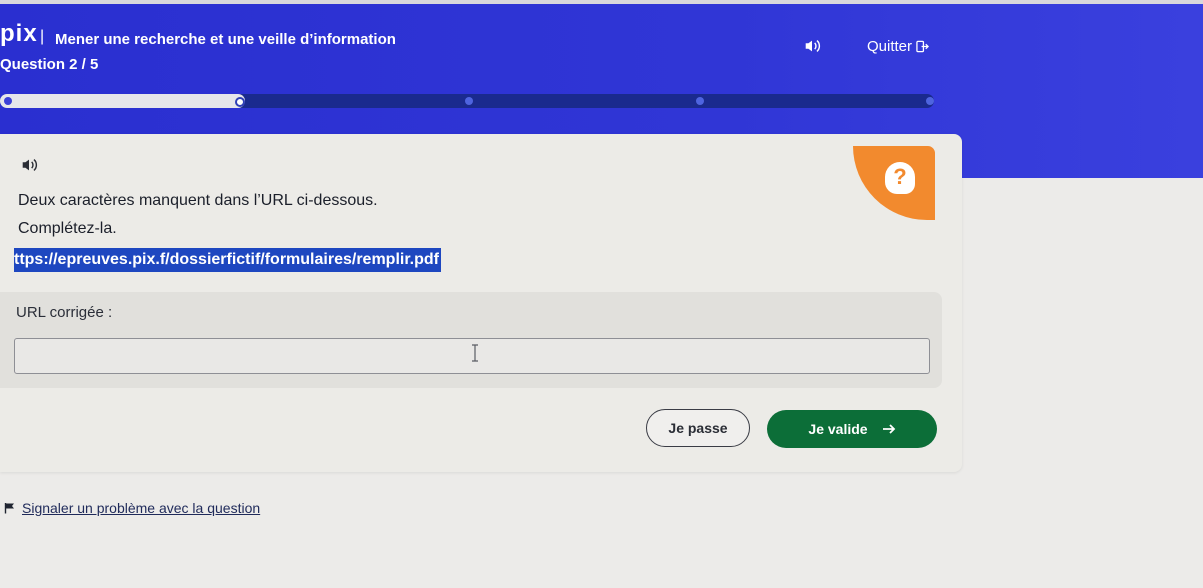 This screenshot has height=588, width=1203. I want to click on report-problem-label: Signaler un problème avec la question, so click(141, 508).